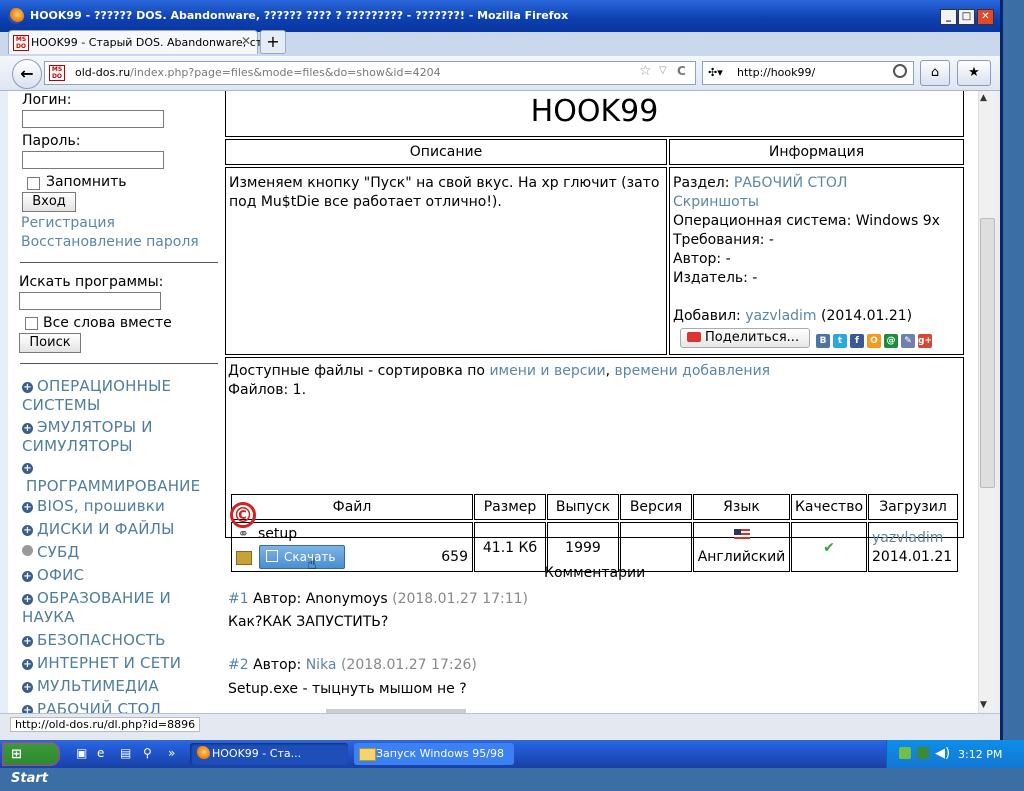 This screenshot has height=791, width=1024. I want to click on bookmarks-button: ★, so click(974, 73).